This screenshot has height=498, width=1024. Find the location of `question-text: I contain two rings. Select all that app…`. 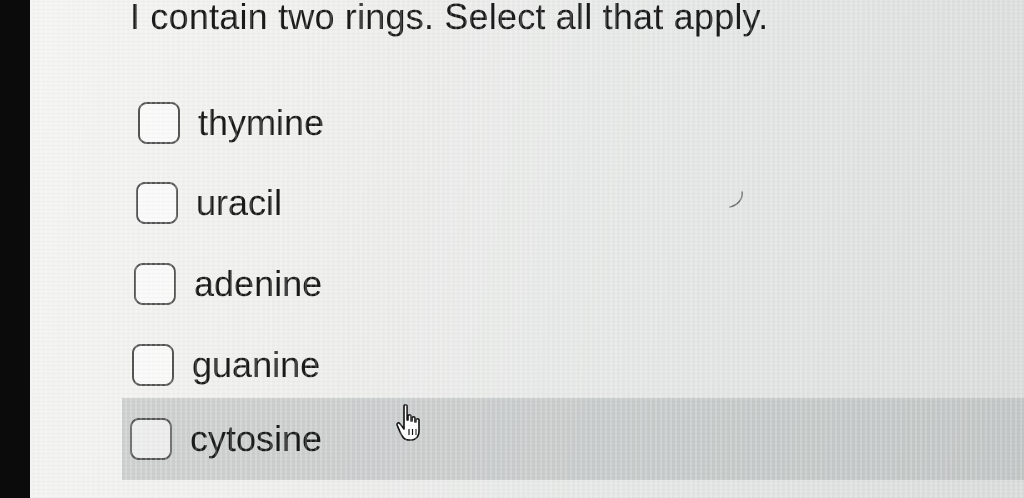

question-text: I contain two rings. Select all that app… is located at coordinates (449, 18).